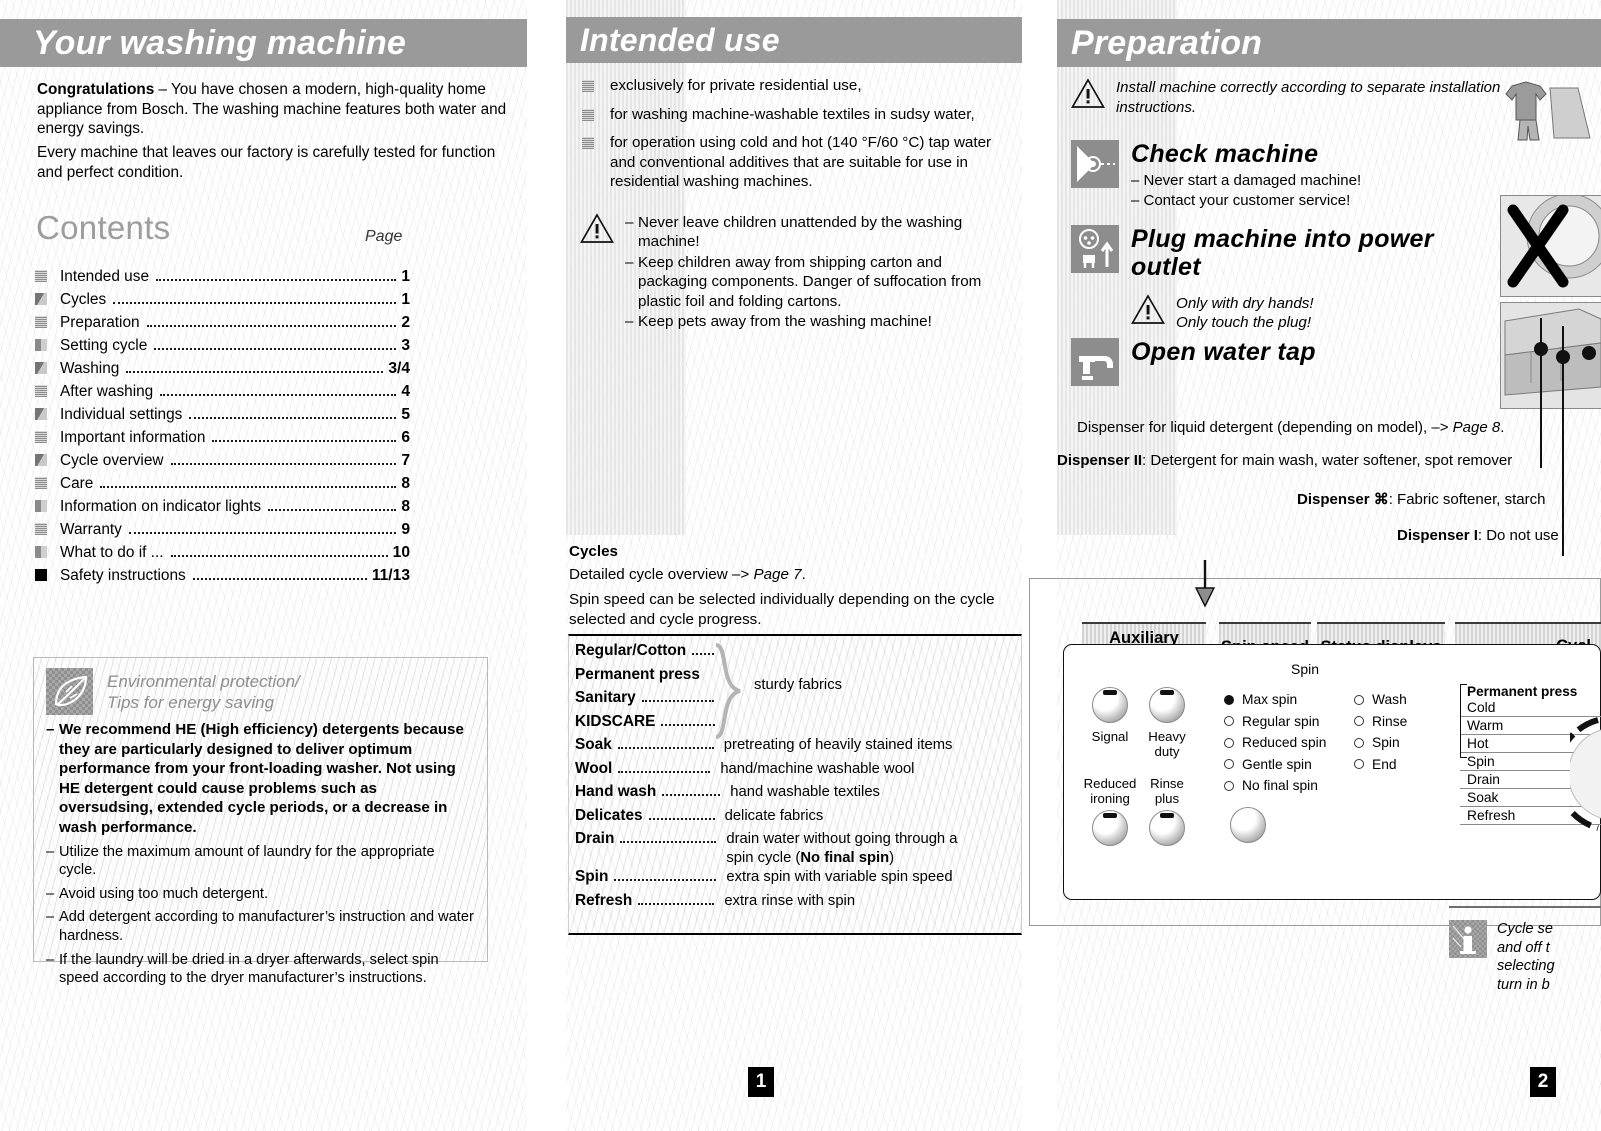 This screenshot has width=1601, height=1131. I want to click on status-option: Wash, so click(1409, 700).